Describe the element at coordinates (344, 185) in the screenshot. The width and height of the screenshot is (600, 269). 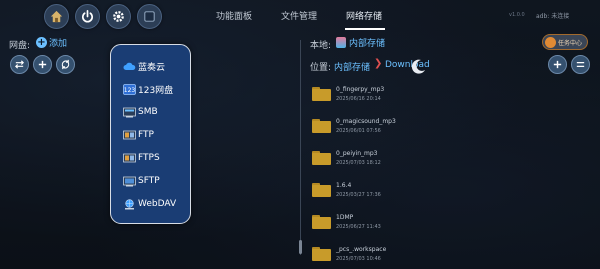
I see `file-name: 1.6.4` at that location.